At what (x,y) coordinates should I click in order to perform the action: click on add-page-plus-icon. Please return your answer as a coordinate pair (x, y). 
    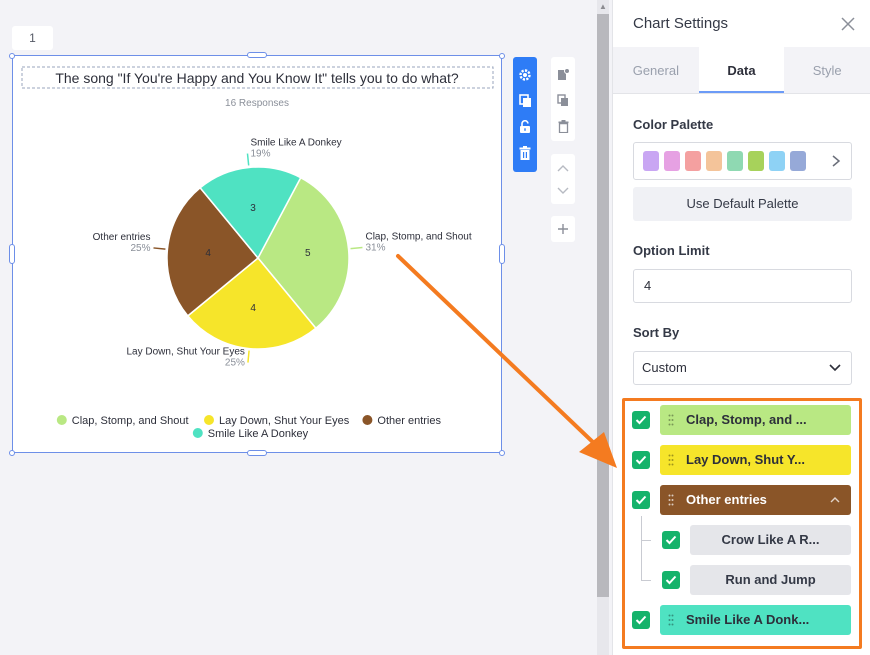
    Looking at the image, I should click on (563, 229).